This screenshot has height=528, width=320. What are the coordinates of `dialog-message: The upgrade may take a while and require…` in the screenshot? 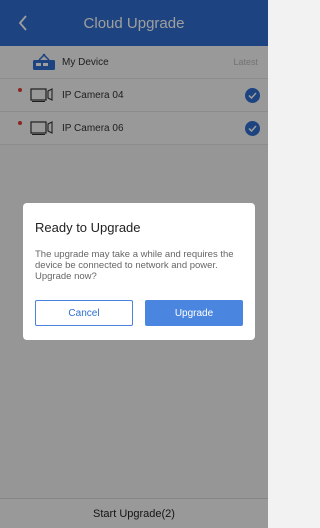 It's located at (134, 265).